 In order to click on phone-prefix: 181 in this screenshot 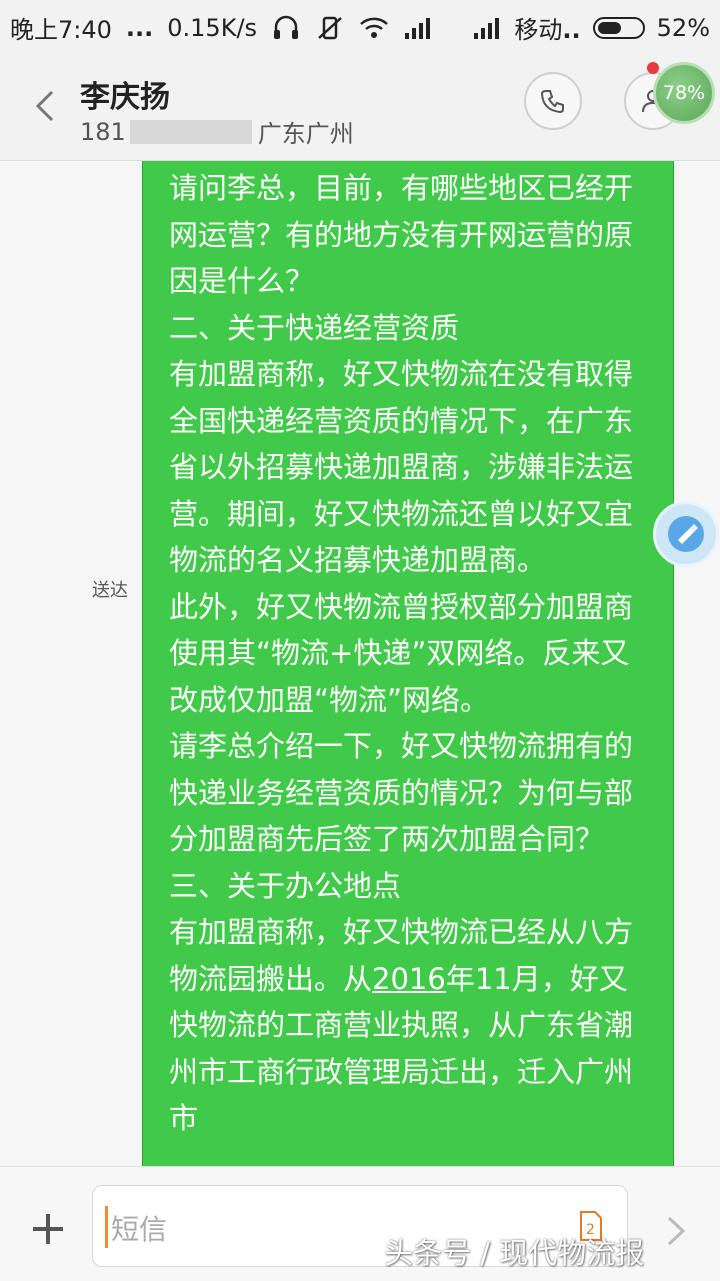, I will do `click(103, 131)`.